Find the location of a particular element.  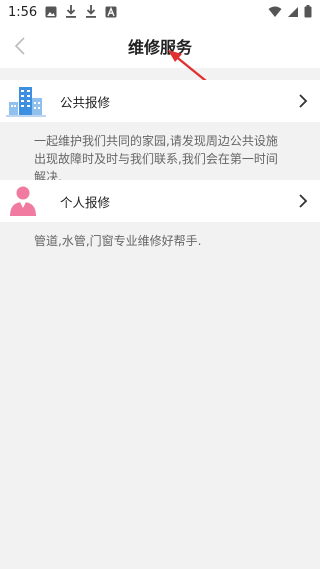

font-notification-icon is located at coordinates (111, 12).